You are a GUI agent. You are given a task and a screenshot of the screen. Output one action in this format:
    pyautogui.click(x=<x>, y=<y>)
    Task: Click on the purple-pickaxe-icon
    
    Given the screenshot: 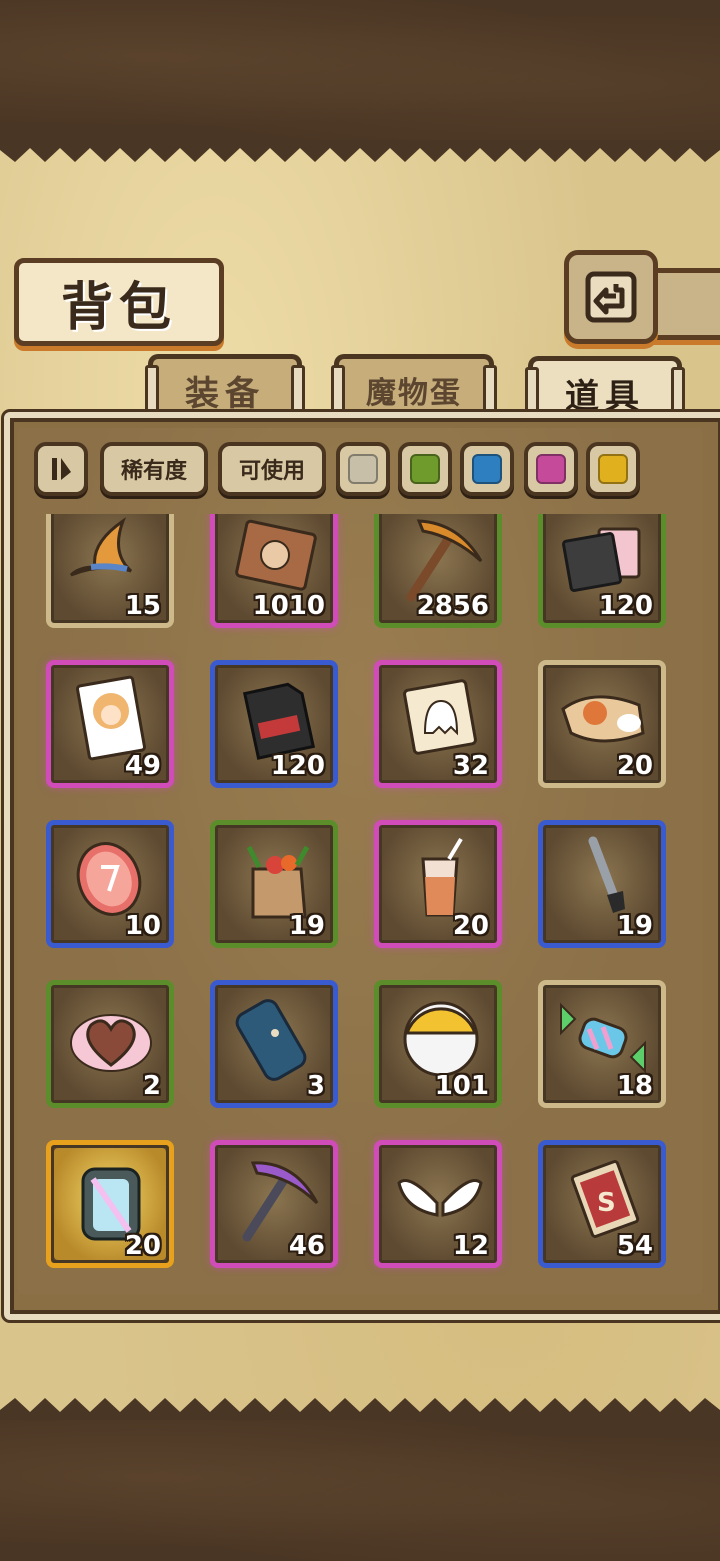 What is the action you would take?
    pyautogui.click(x=280, y=1201)
    